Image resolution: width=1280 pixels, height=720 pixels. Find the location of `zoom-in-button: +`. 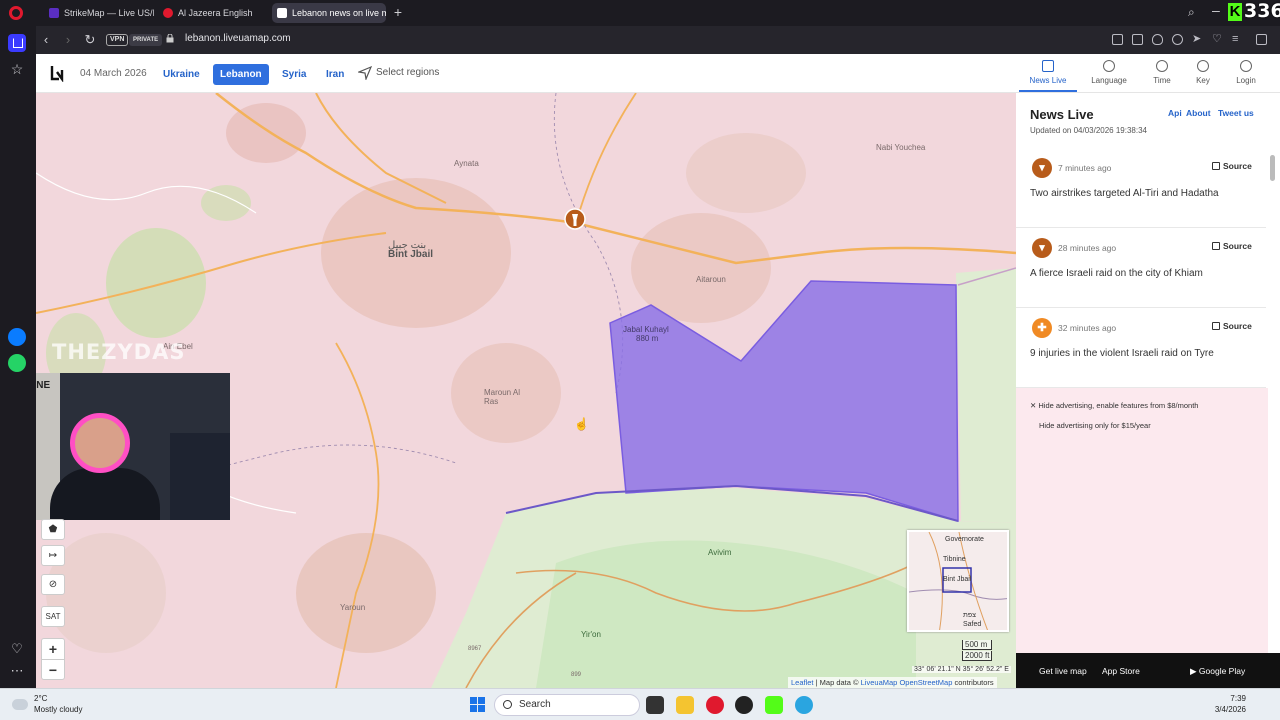

zoom-in-button: + is located at coordinates (53, 649).